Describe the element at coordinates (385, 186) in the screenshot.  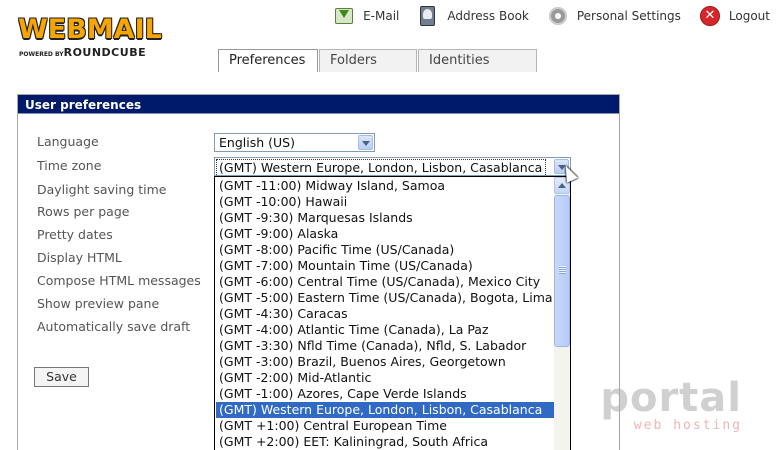
I see `timezone-option: (GMT -11:00) Midway Island, Samoa` at that location.